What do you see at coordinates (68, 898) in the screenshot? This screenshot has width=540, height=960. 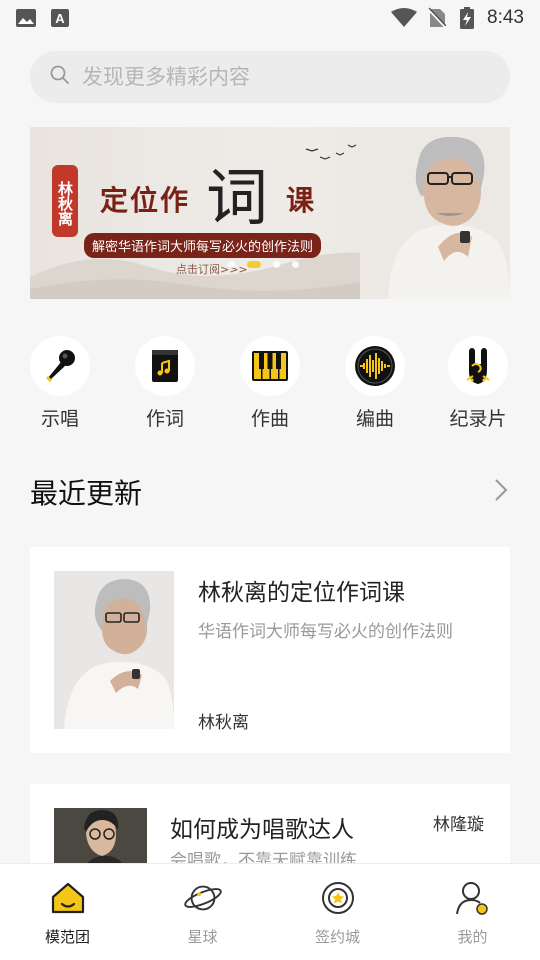 I see `home-icon` at bounding box center [68, 898].